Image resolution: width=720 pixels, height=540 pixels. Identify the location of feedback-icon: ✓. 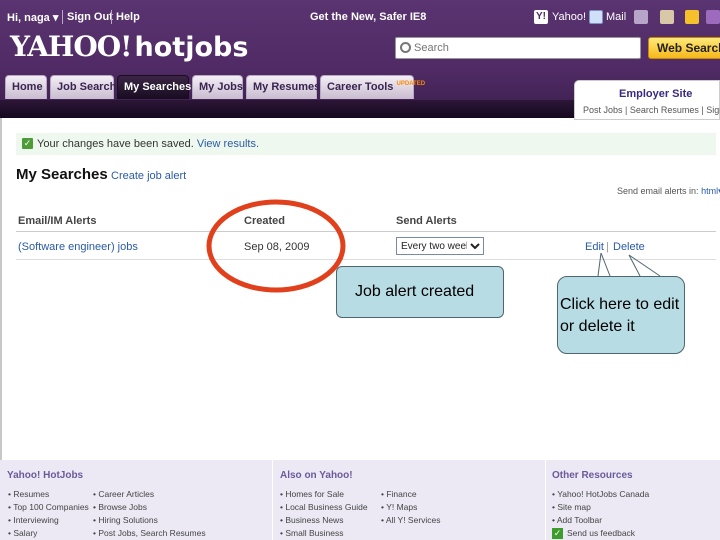
(557, 533).